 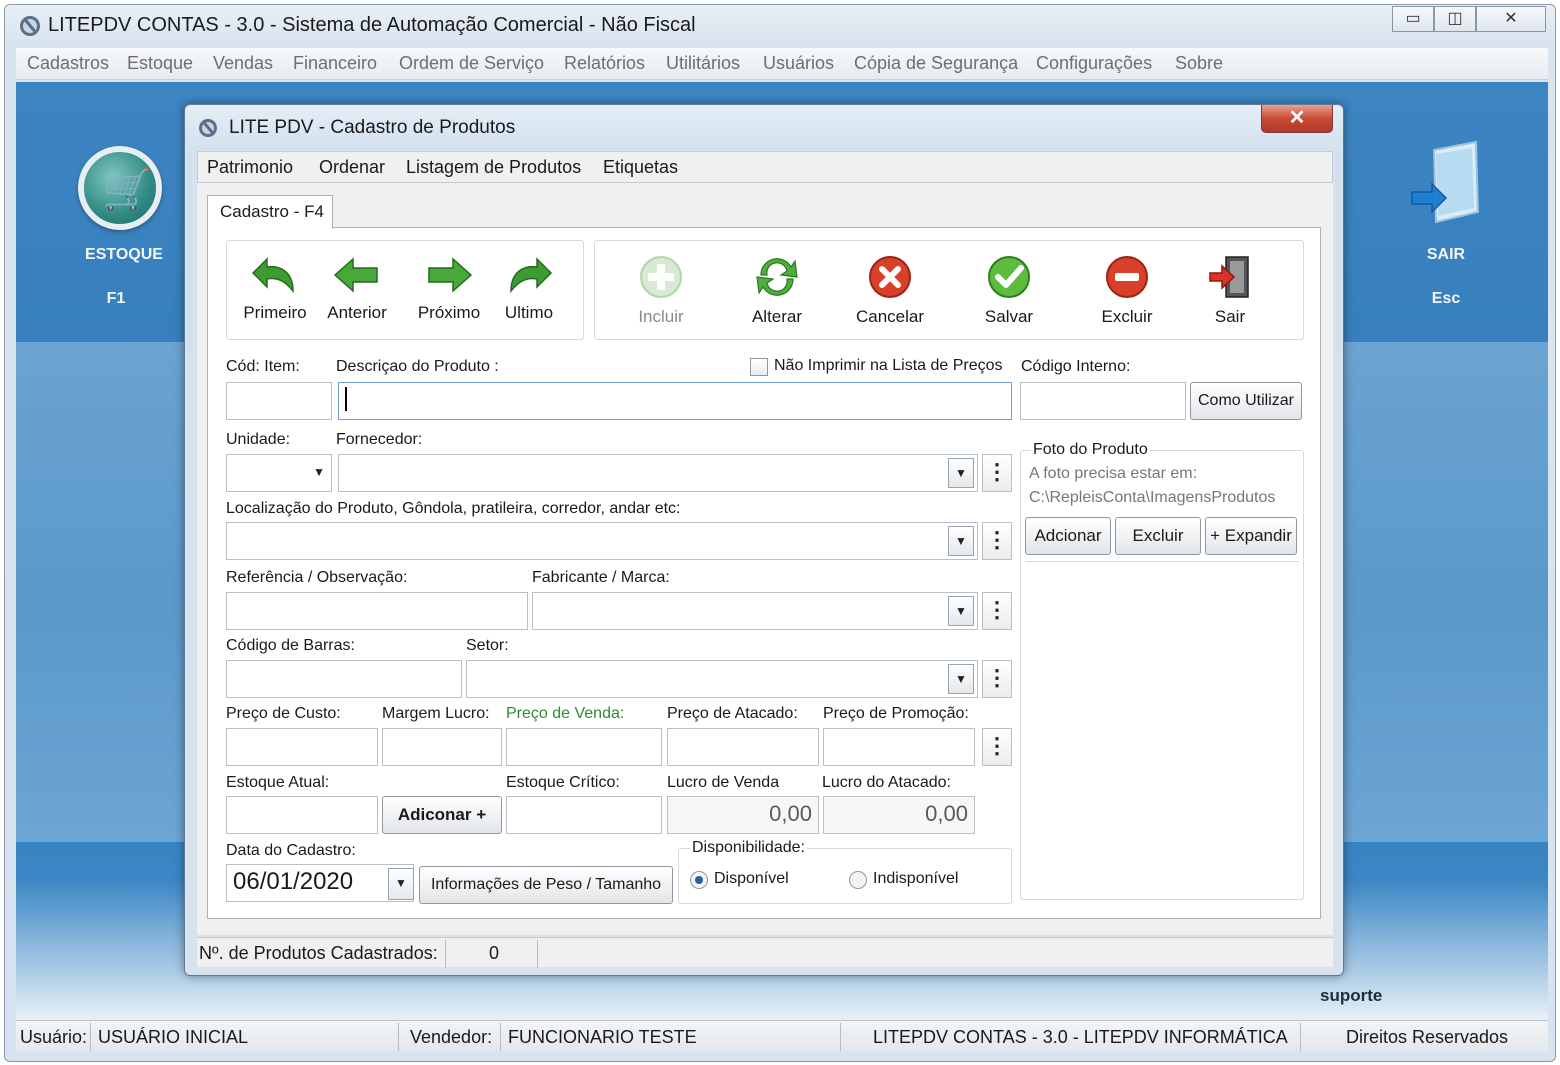 What do you see at coordinates (546, 885) in the screenshot?
I see `informacoes-peso-button: Informações de Peso / Tamanho` at bounding box center [546, 885].